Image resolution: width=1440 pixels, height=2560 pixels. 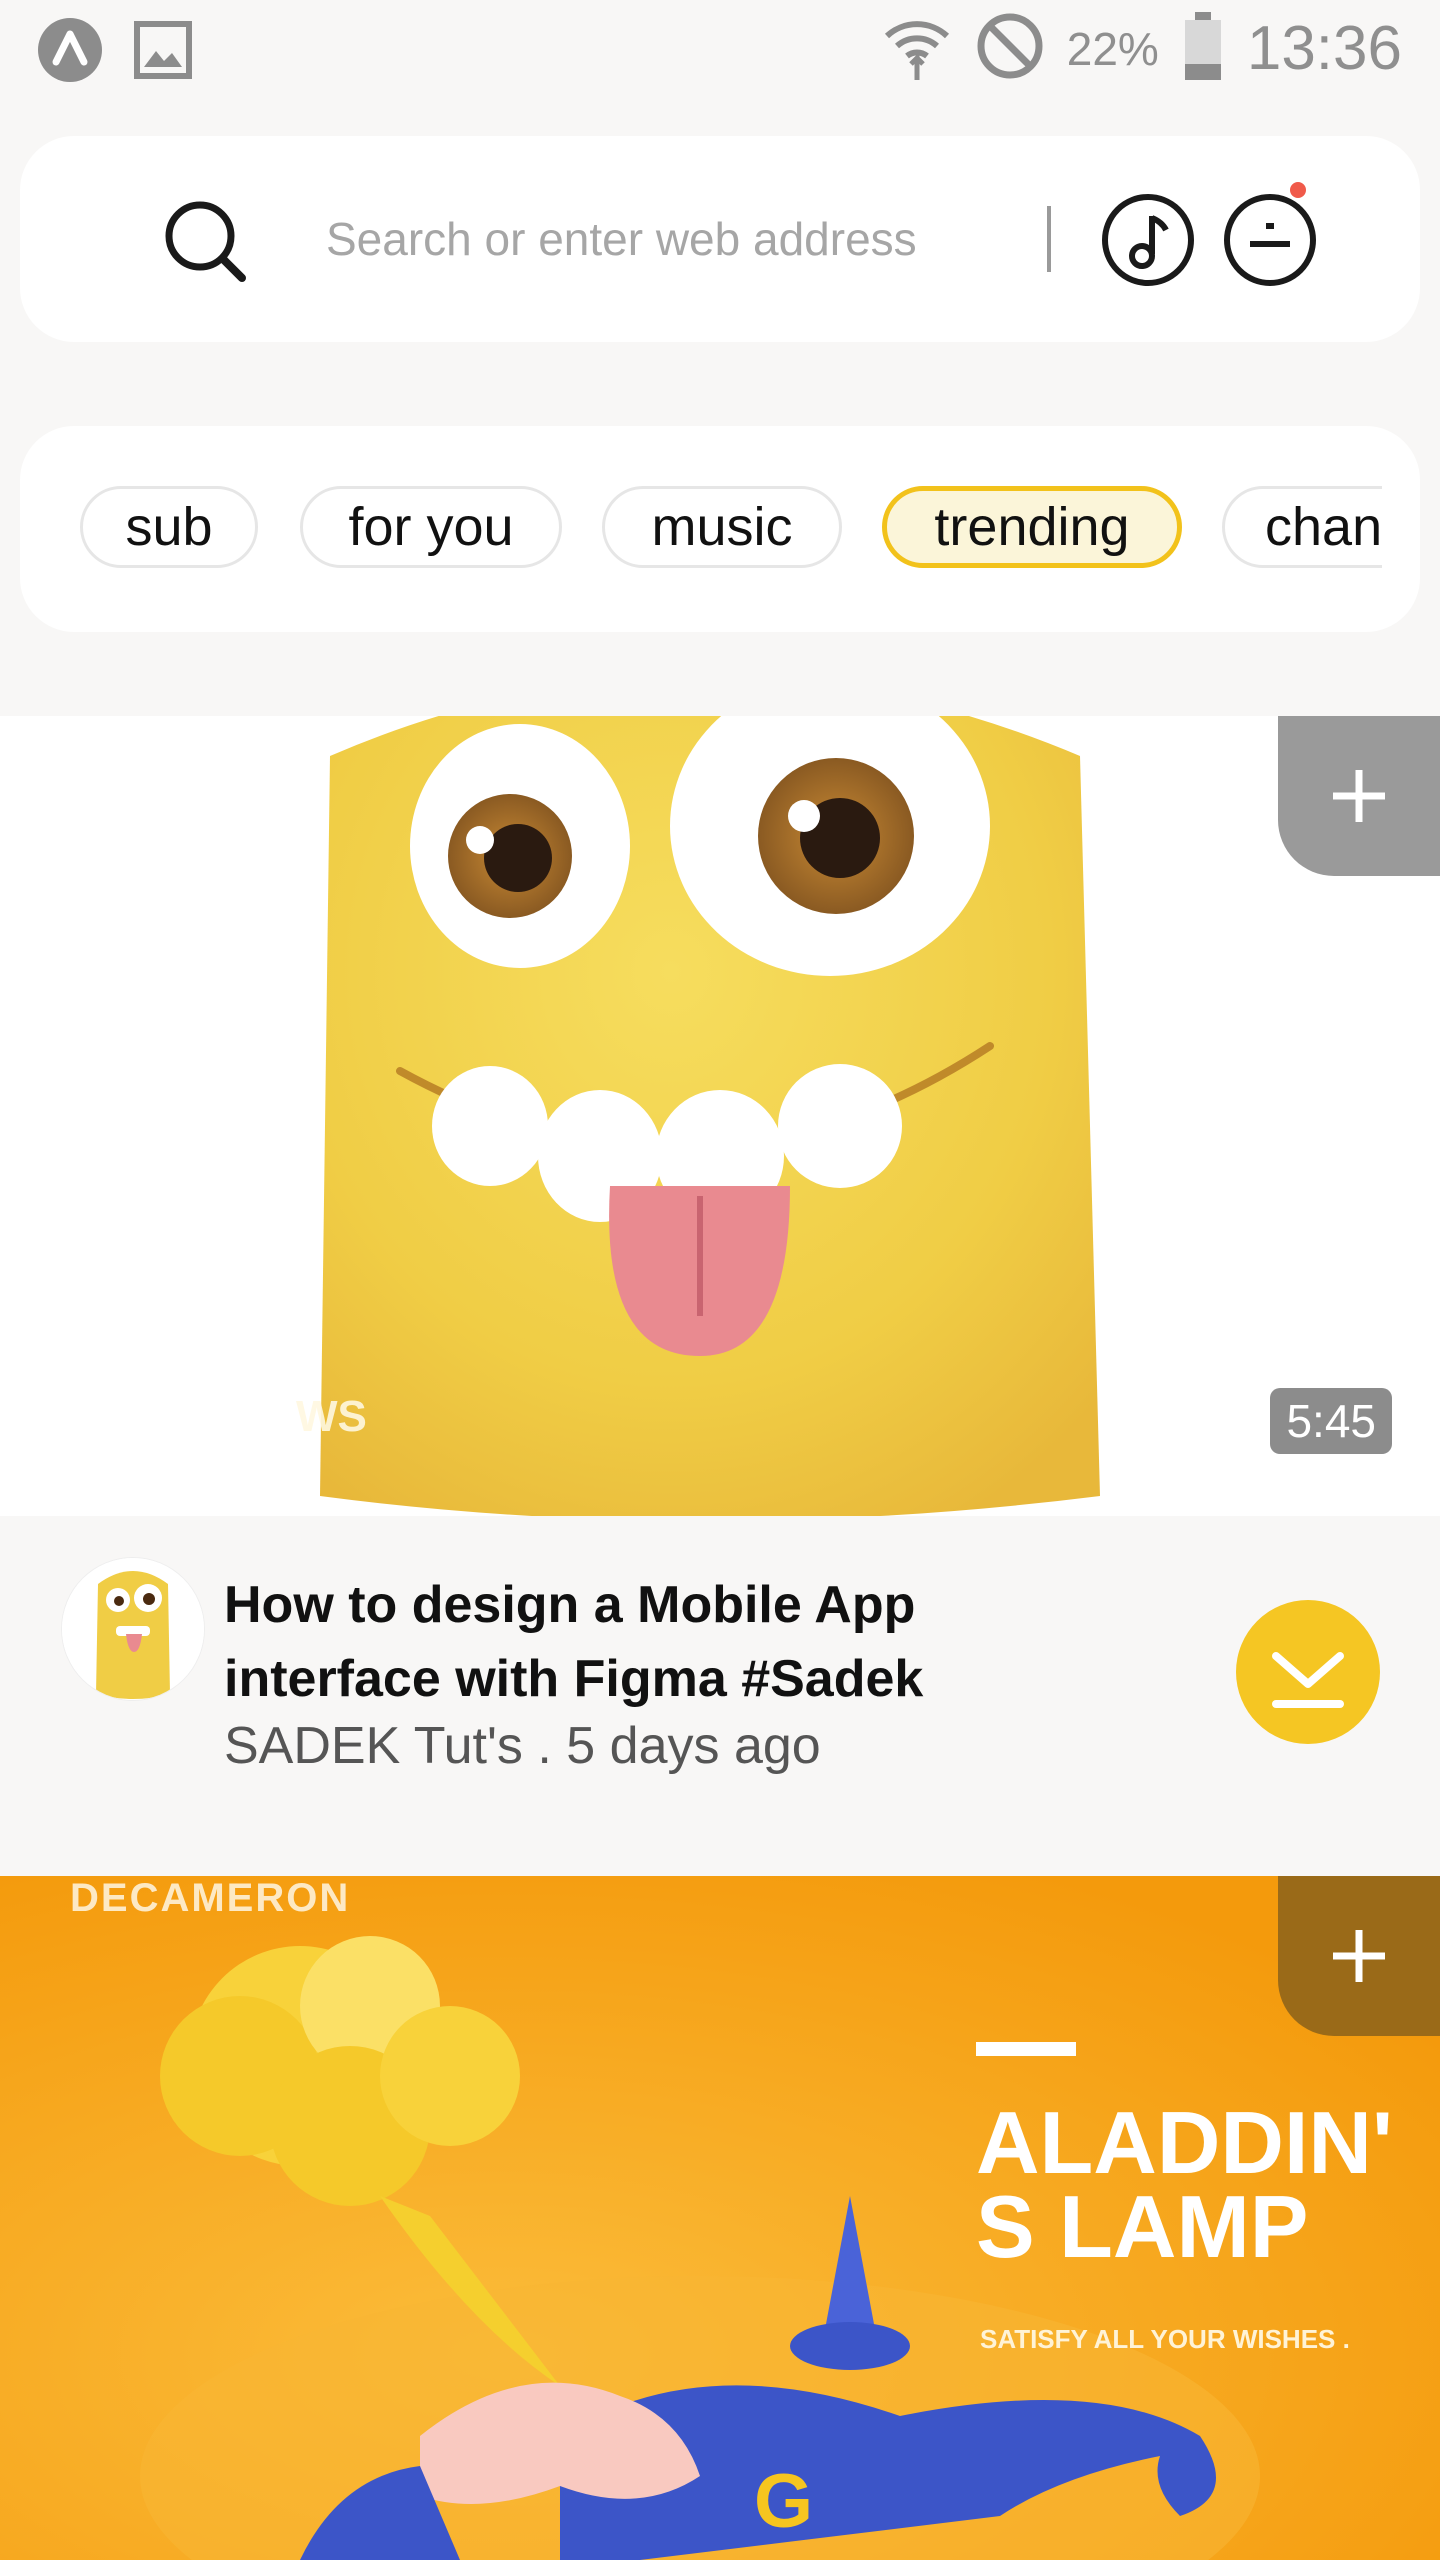 I want to click on app-notification-icon, so click(x=70, y=52).